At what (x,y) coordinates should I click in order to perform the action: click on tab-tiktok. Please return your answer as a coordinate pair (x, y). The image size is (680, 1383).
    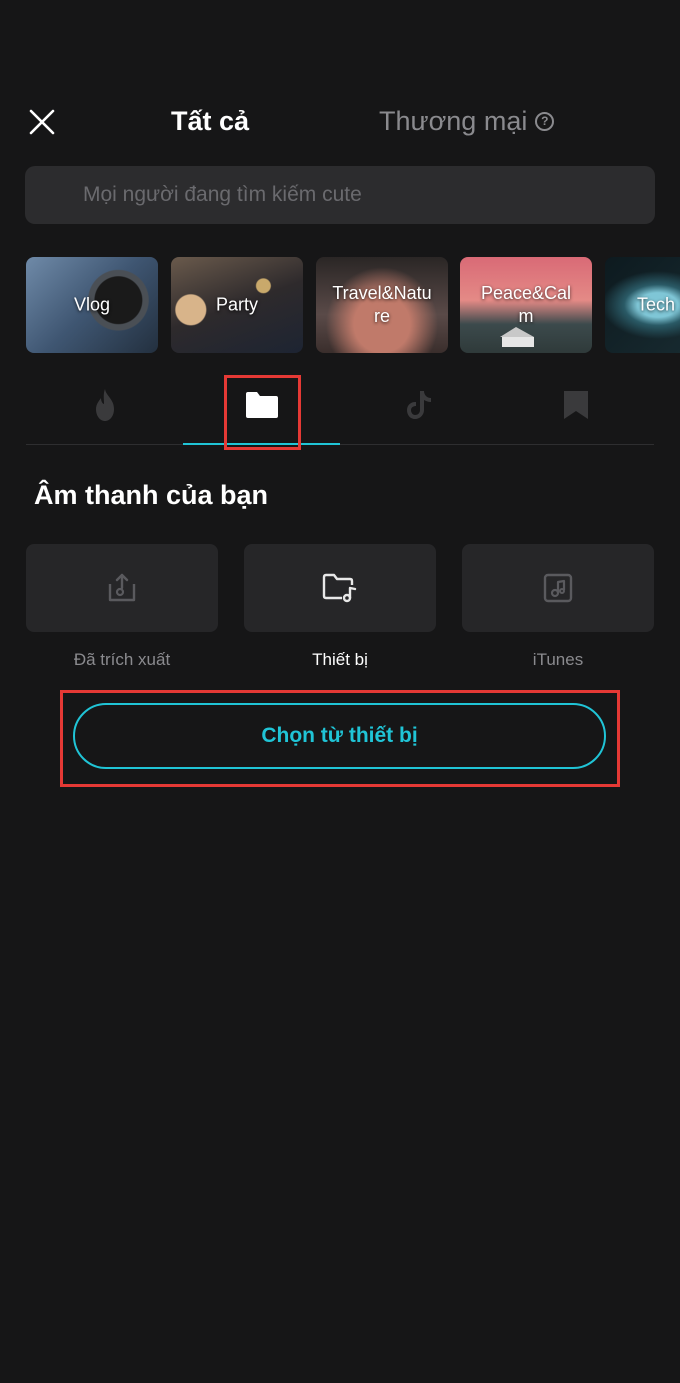
    Looking at the image, I should click on (418, 405).